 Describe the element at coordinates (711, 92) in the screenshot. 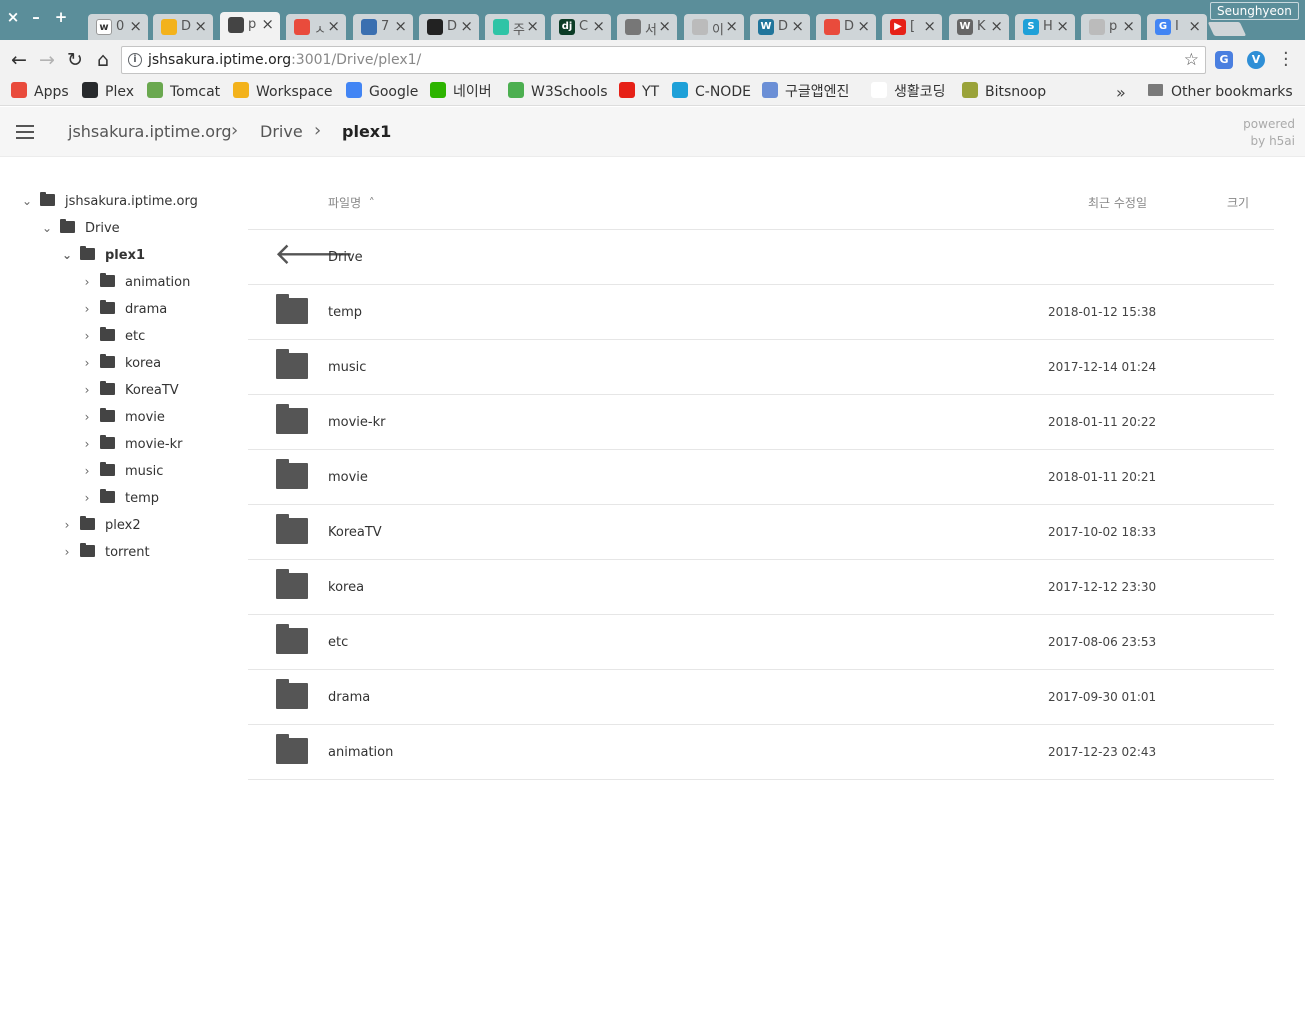

I see `bookmark-item: C-NODE` at that location.